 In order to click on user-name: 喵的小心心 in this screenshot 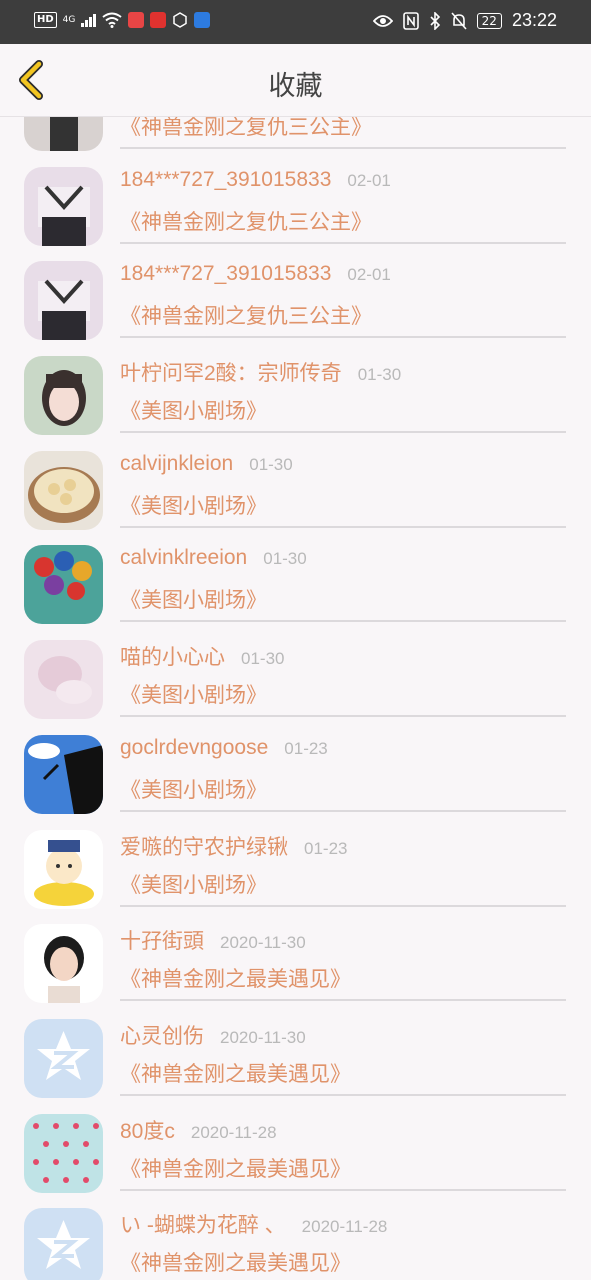, I will do `click(172, 657)`.